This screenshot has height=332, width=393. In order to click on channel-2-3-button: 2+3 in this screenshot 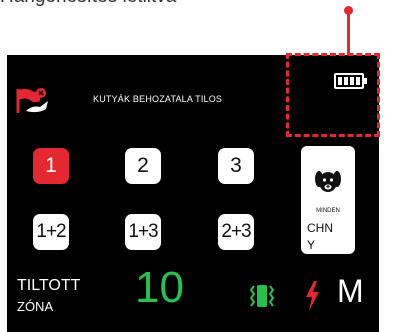, I will do `click(236, 232)`.